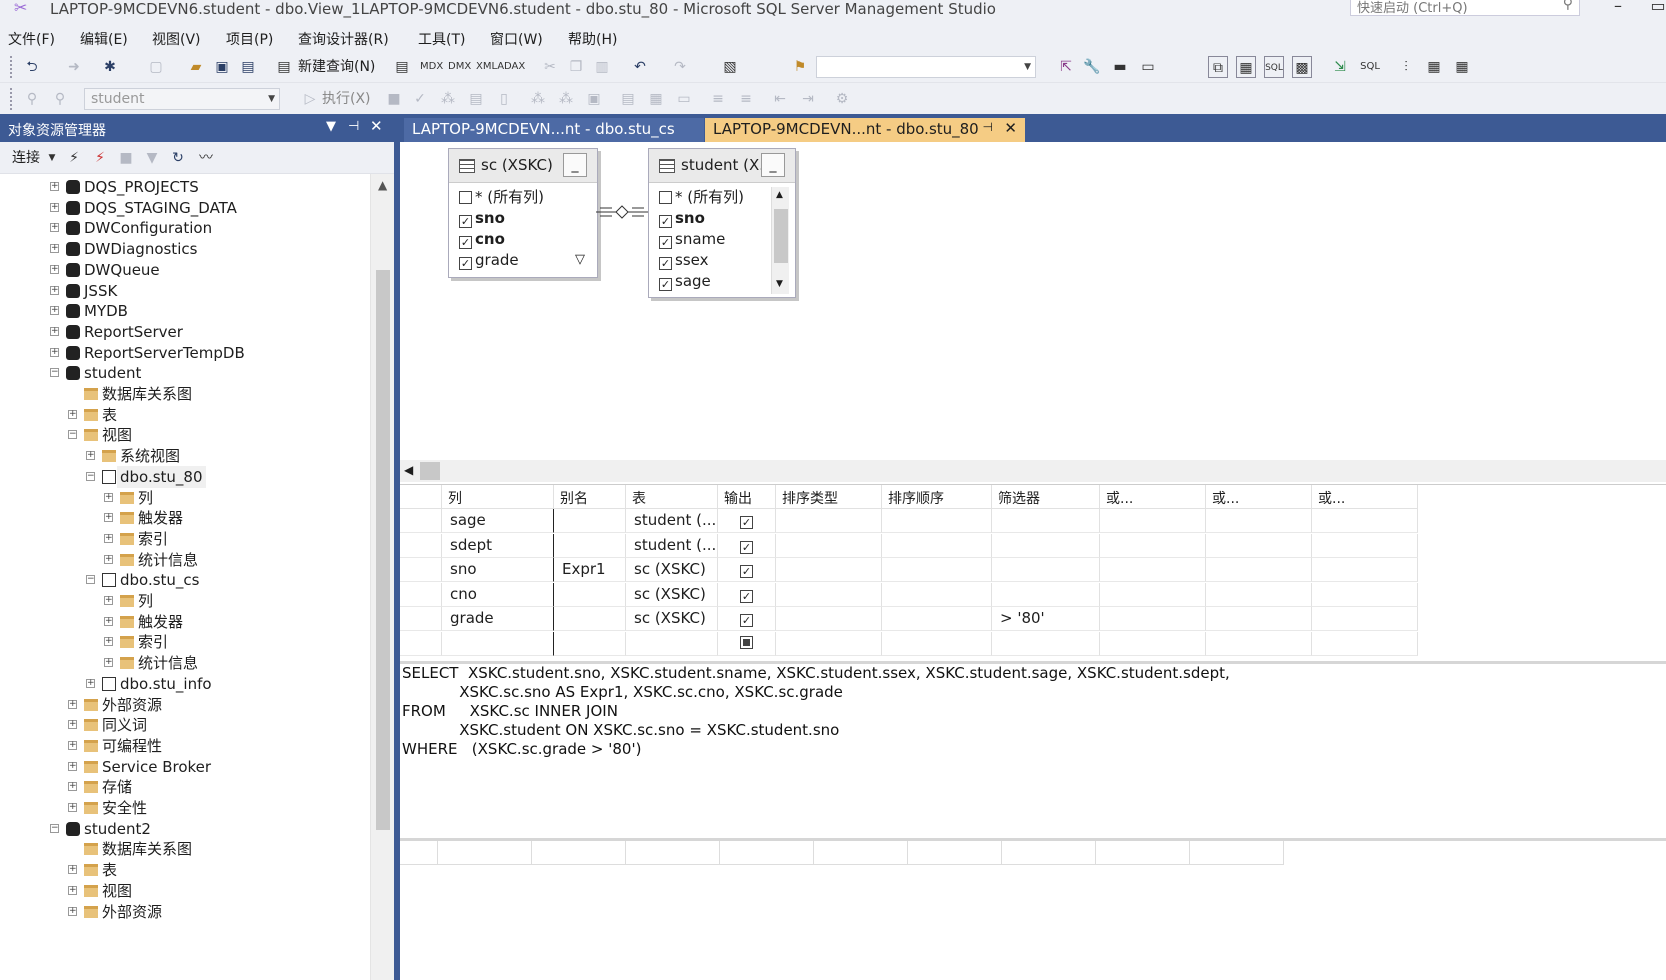 The image size is (1666, 980). Describe the element at coordinates (701, 197) in the screenshot. I see `column-all: * (所有列)` at that location.